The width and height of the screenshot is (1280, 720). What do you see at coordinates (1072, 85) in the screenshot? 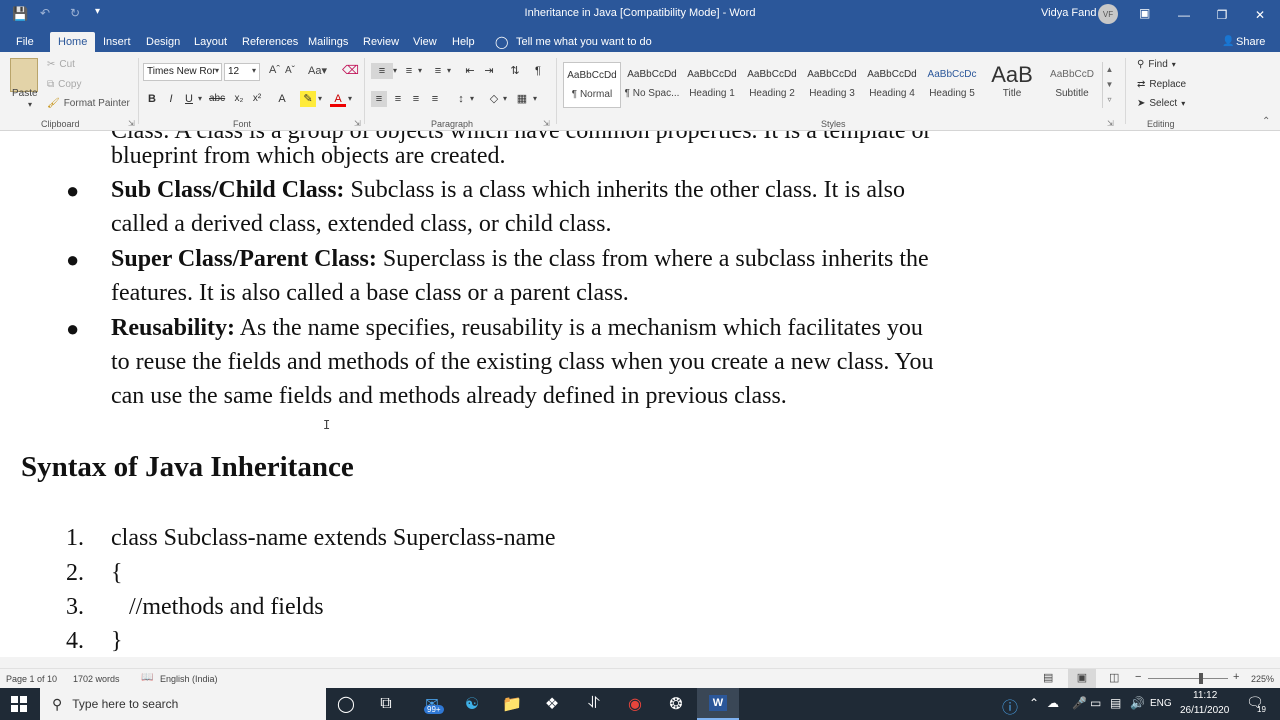
I see `style-subtitle: AaBbCcD Subtitle` at bounding box center [1072, 85].